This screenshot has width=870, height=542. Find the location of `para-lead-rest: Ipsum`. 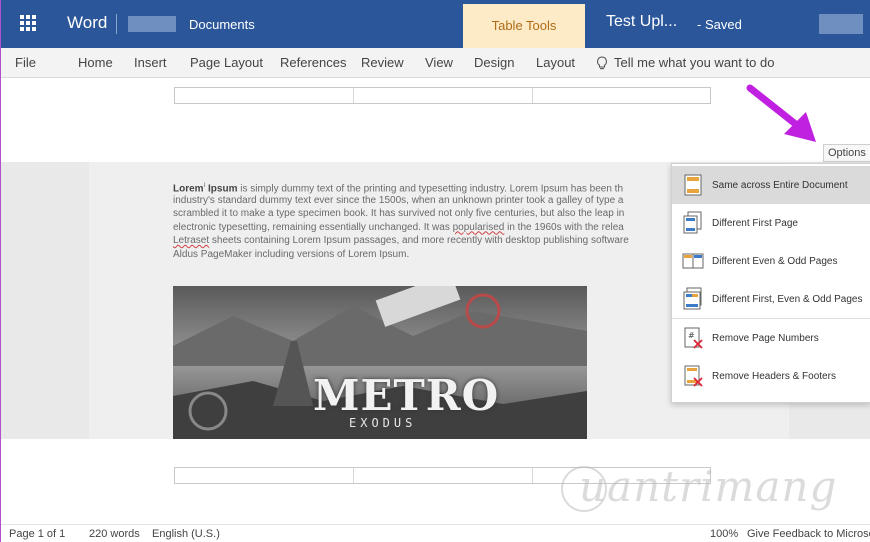

para-lead-rest: Ipsum is located at coordinates (221, 189).